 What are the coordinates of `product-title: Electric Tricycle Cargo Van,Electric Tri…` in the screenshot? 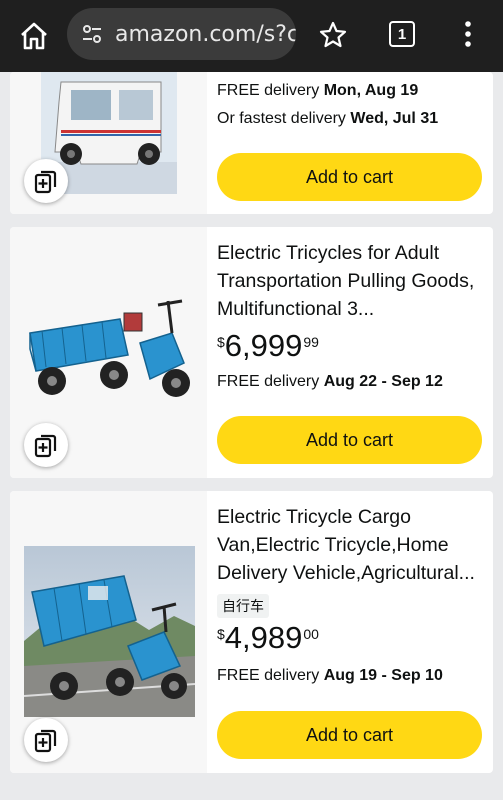 It's located at (350, 545).